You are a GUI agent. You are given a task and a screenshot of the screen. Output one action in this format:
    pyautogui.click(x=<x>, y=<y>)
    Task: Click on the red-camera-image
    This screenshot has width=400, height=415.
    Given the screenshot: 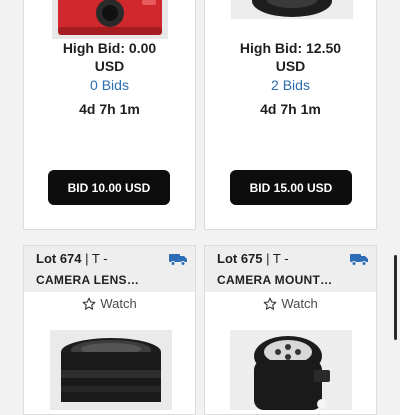 What is the action you would take?
    pyautogui.click(x=110, y=19)
    